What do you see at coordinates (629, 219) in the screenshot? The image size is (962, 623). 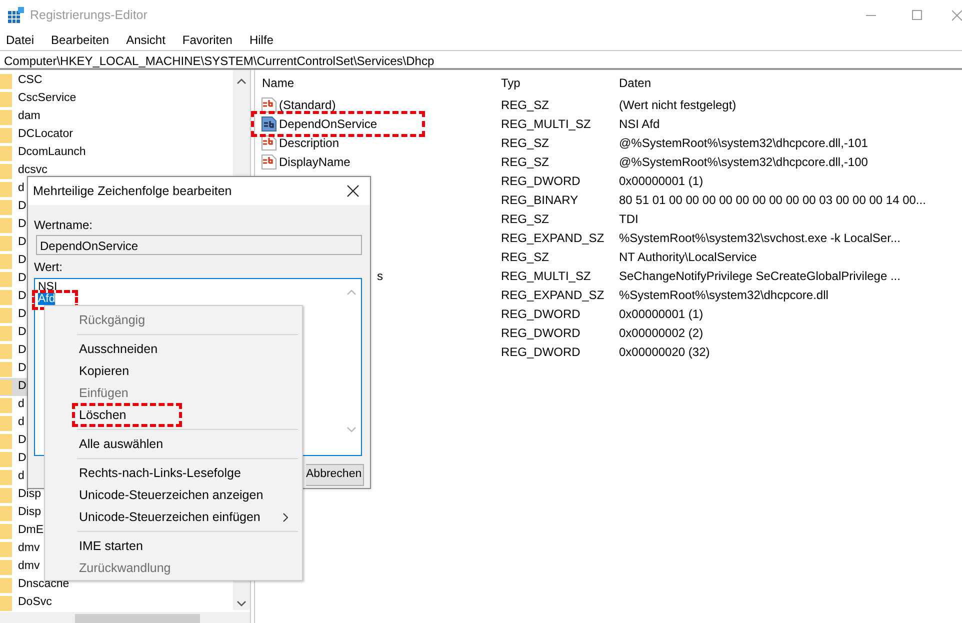 I see `value-data: TDI` at bounding box center [629, 219].